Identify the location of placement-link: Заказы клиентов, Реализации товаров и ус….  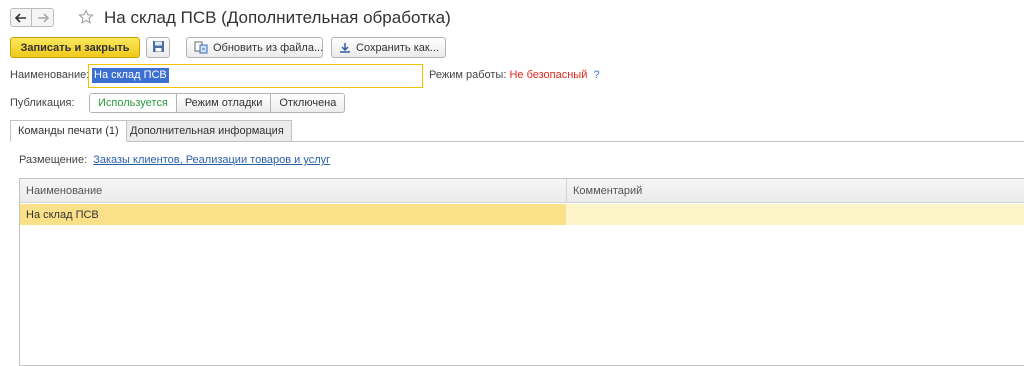
(211, 160).